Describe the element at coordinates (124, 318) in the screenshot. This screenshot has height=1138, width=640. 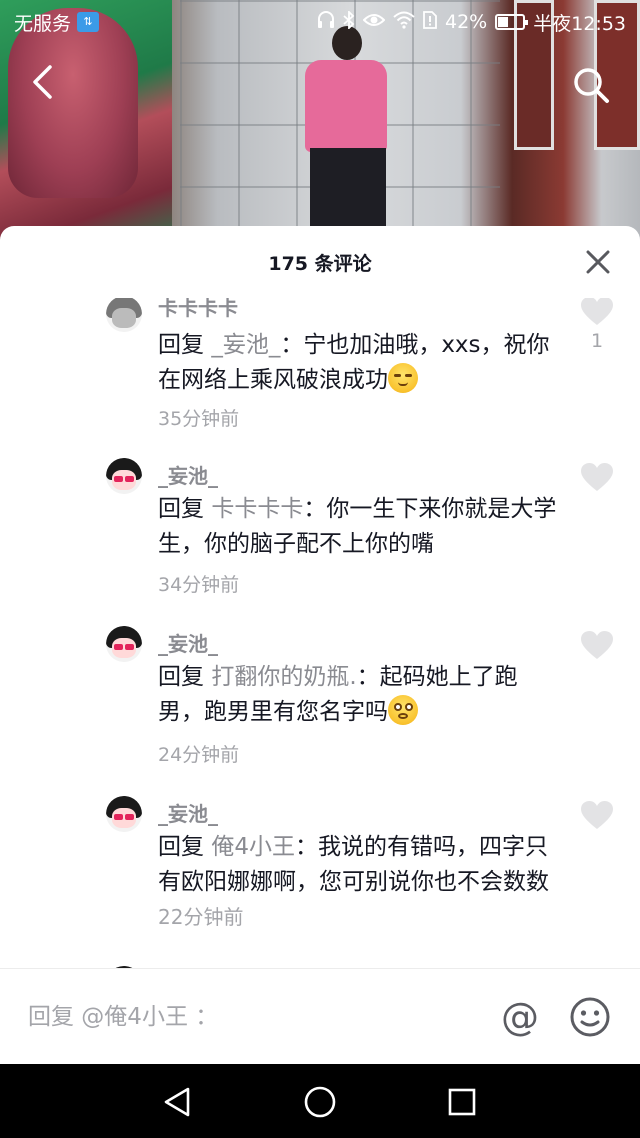
I see `avatar-face` at that location.